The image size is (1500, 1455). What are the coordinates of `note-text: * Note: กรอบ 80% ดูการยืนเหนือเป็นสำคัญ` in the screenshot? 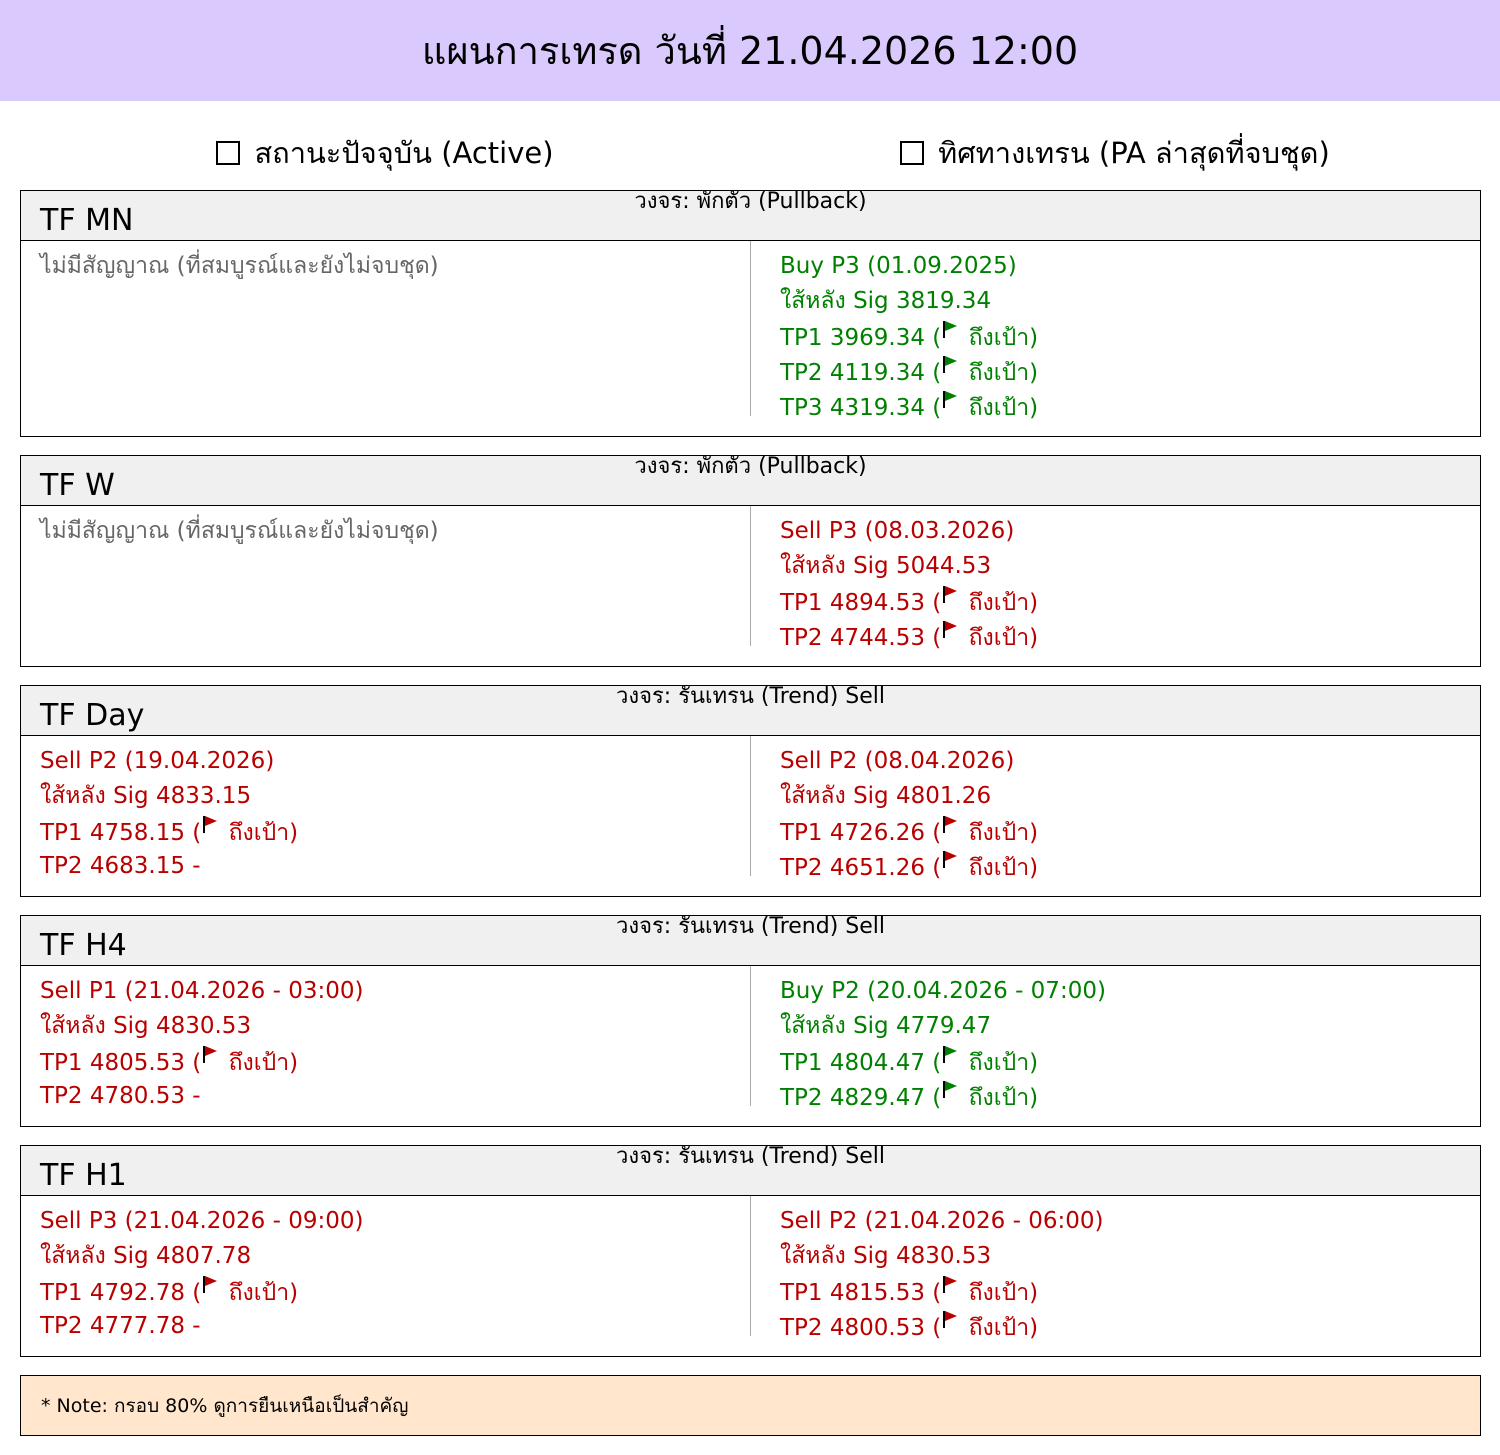 It's located at (225, 1405).